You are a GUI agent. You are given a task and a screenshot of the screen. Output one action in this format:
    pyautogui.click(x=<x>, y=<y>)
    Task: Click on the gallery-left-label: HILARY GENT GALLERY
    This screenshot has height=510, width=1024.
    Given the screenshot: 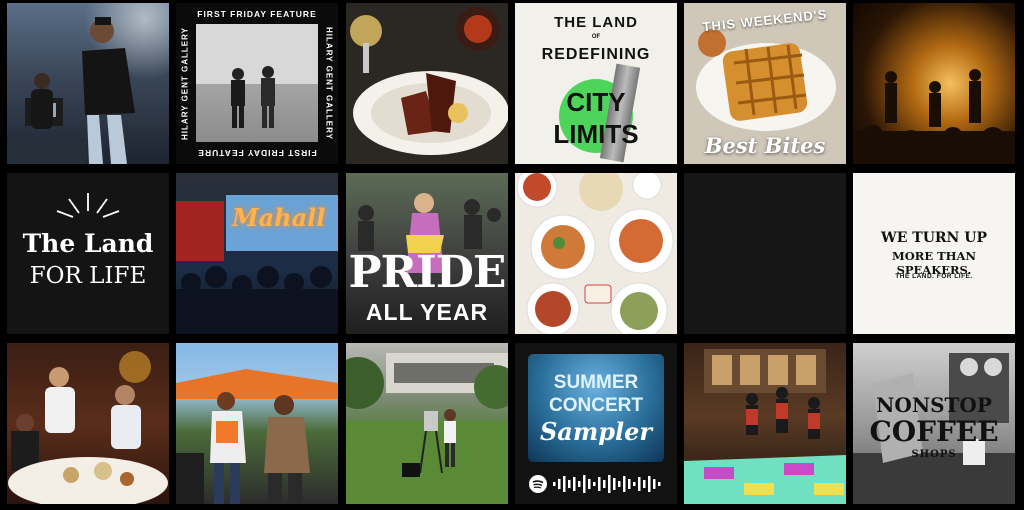 What is the action you would take?
    pyautogui.click(x=185, y=83)
    